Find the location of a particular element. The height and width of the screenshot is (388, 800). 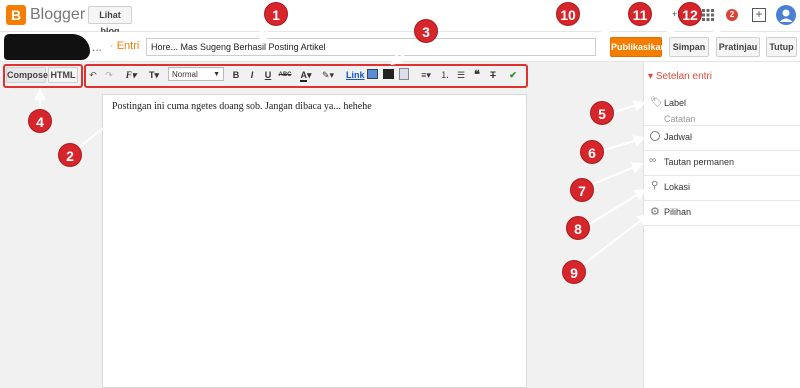

annotation-marker: 11 is located at coordinates (640, 14).